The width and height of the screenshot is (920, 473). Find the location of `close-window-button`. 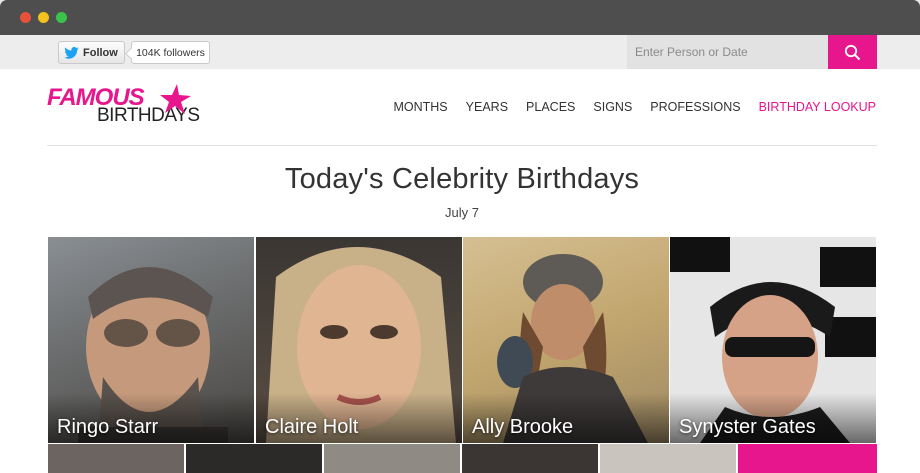

close-window-button is located at coordinates (25, 17).